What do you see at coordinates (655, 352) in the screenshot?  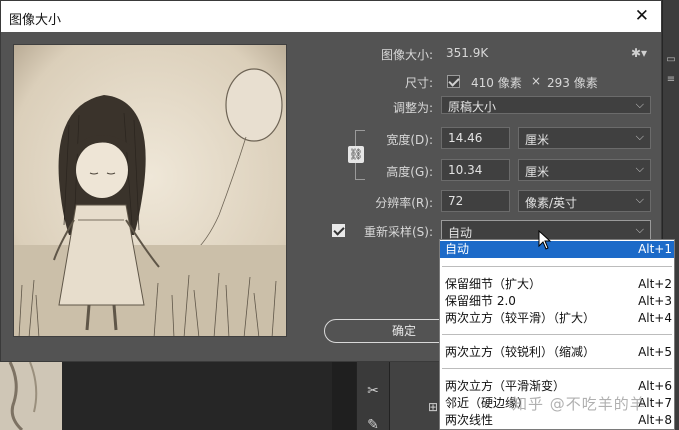 I see `menu-item-shortcut: Alt+5` at bounding box center [655, 352].